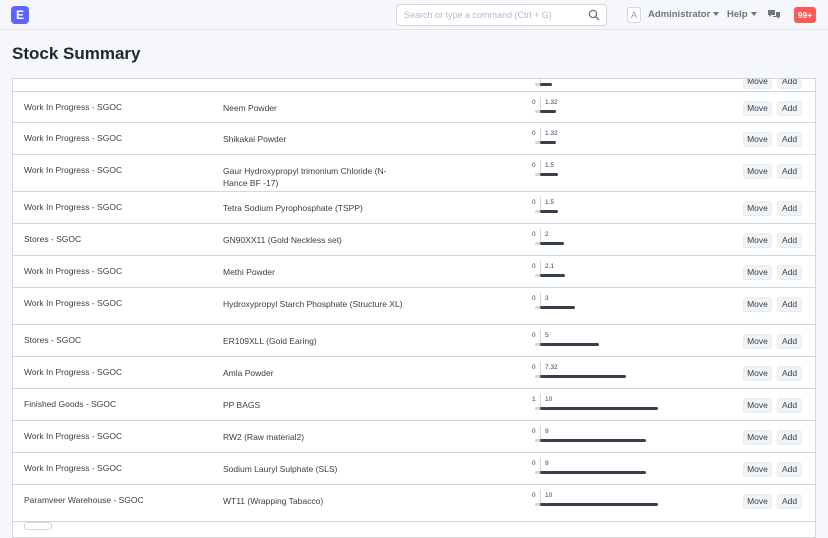 The image size is (828, 538). I want to click on item-cell: GN90XX11 (Gold Neckless set), so click(315, 240).